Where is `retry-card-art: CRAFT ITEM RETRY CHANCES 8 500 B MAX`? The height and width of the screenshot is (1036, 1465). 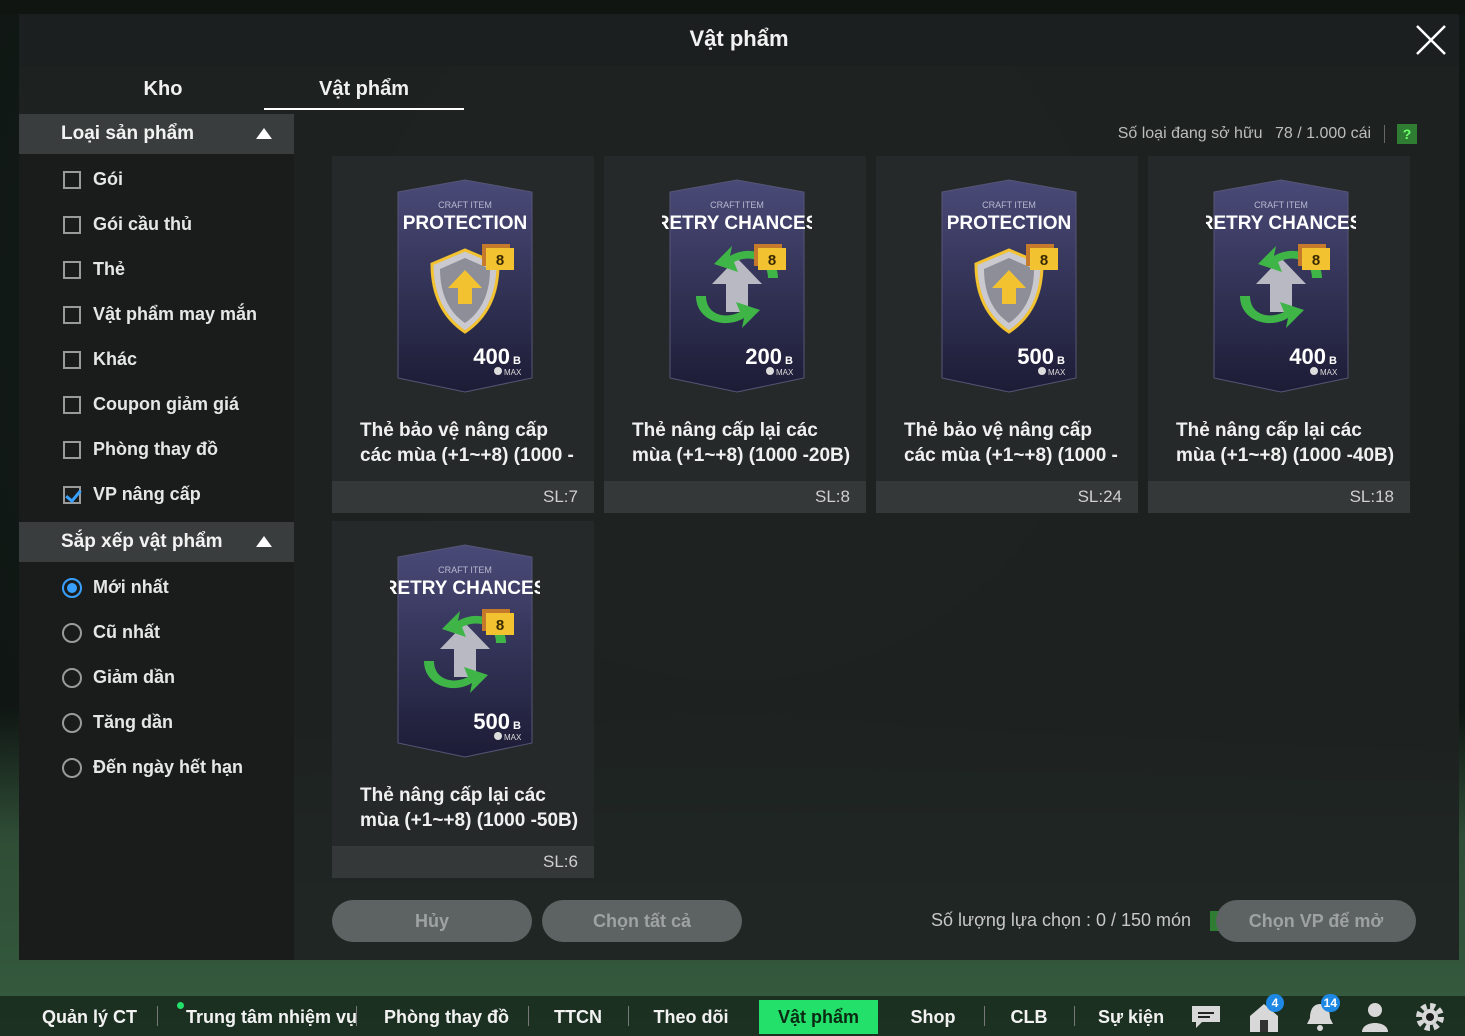 retry-card-art: CRAFT ITEM RETRY CHANCES 8 500 B MAX is located at coordinates (465, 651).